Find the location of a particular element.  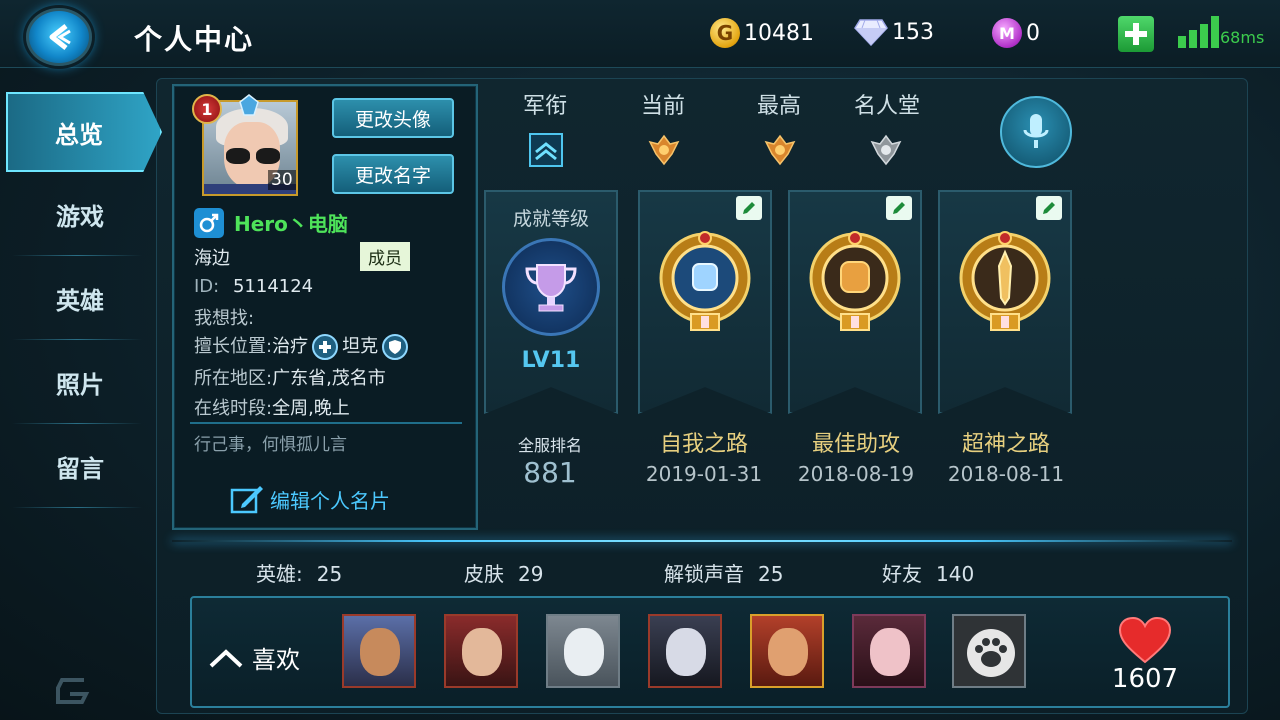

microphone-icon is located at coordinates (1036, 131).